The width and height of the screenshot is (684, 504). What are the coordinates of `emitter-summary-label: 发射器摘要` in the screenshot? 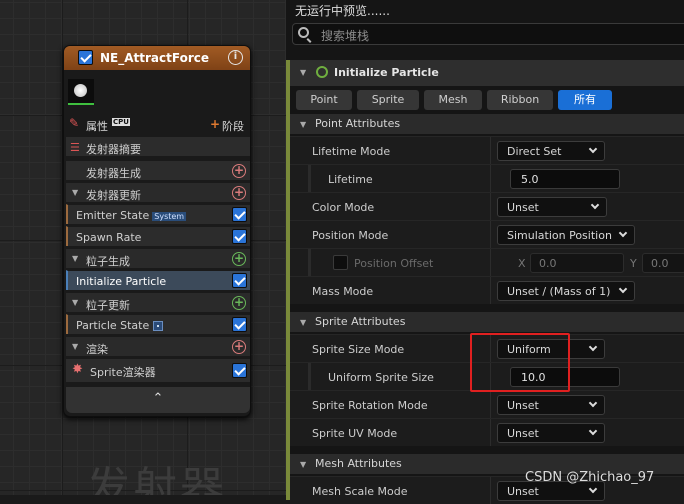 It's located at (113, 149).